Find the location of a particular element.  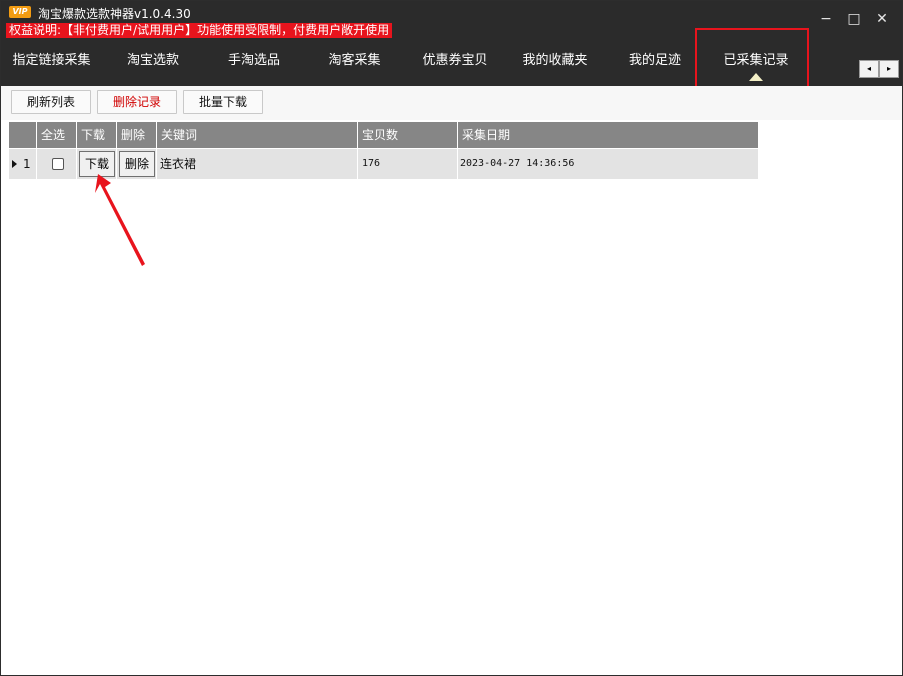

tab-label: 我的足迹 is located at coordinates (654, 60).